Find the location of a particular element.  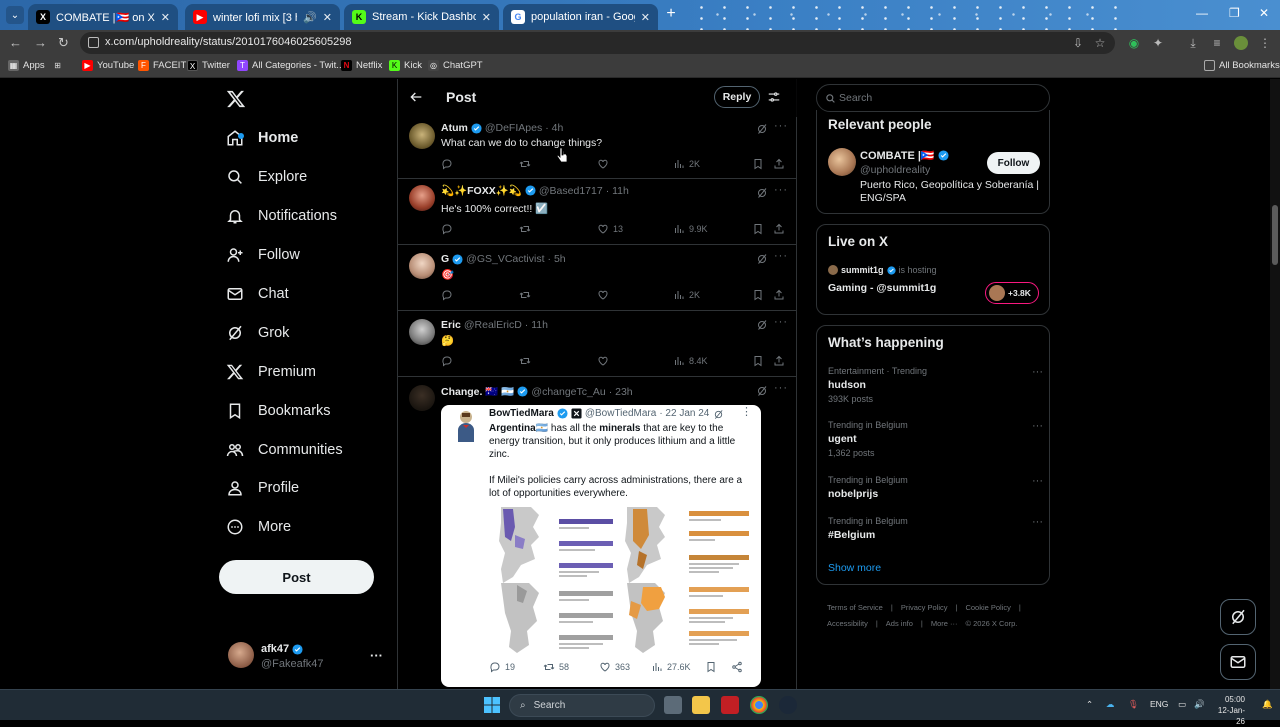

scrollbar-thumb is located at coordinates (1275, 235).